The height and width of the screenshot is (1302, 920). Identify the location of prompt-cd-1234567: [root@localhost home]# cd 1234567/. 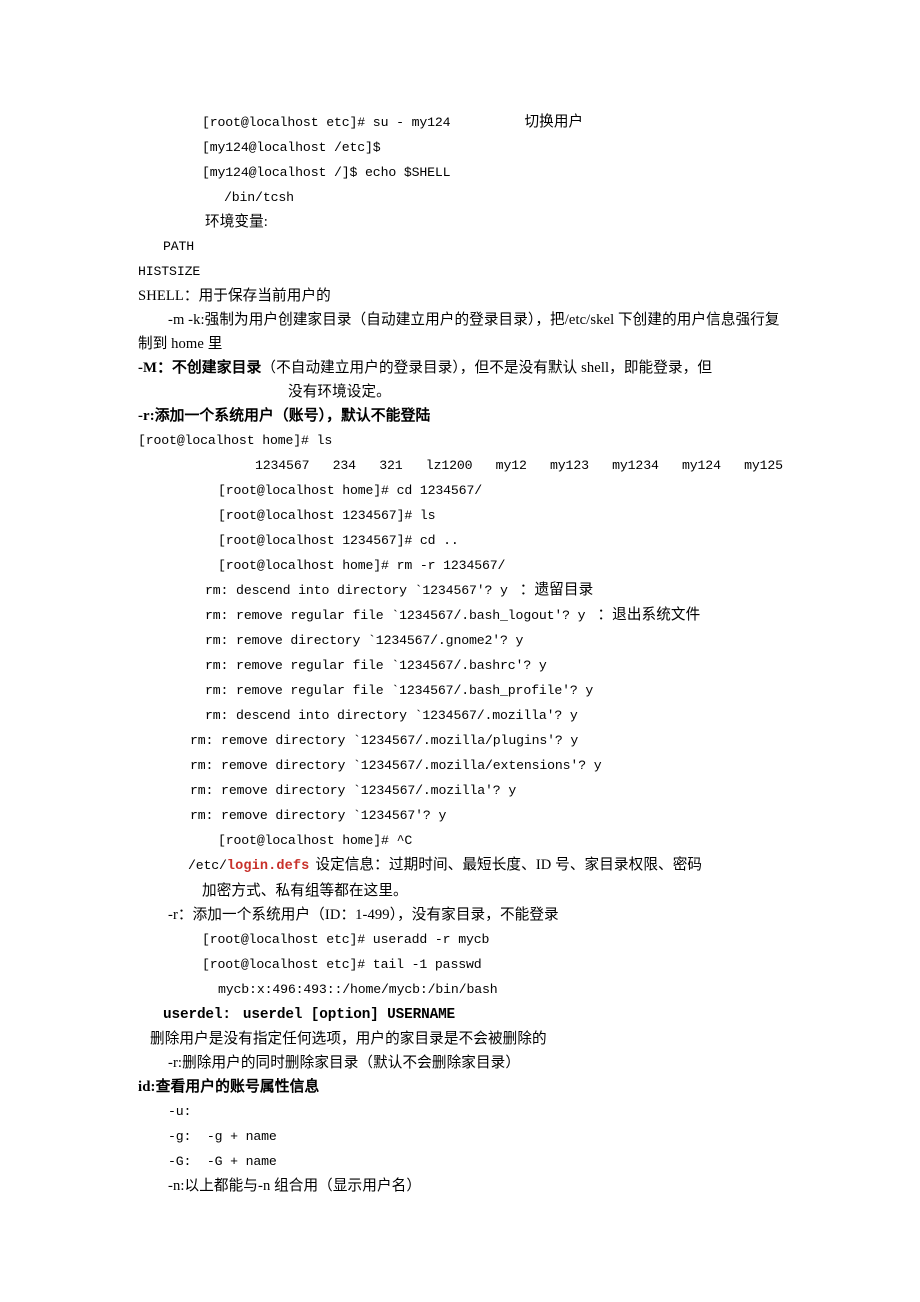
(350, 490).